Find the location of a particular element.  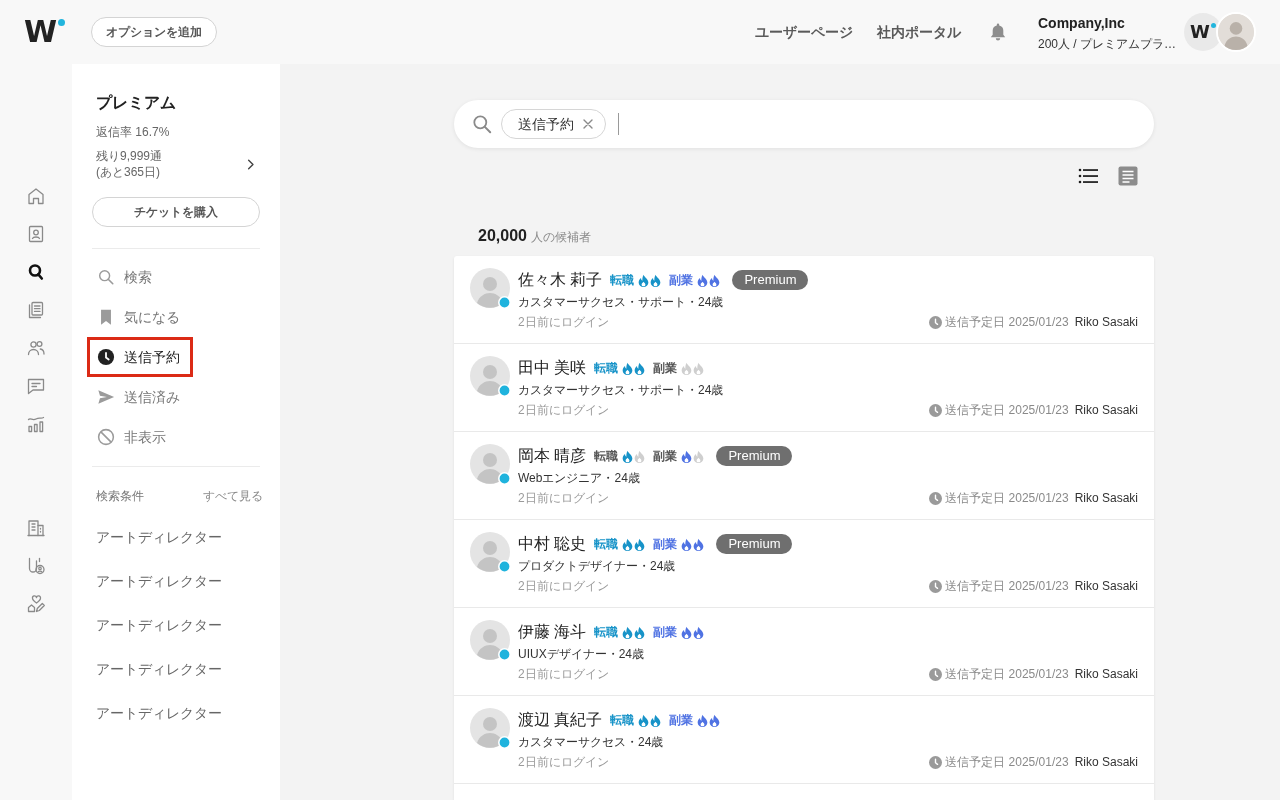

candidate-name: 渡辺 真紀子 is located at coordinates (560, 720).